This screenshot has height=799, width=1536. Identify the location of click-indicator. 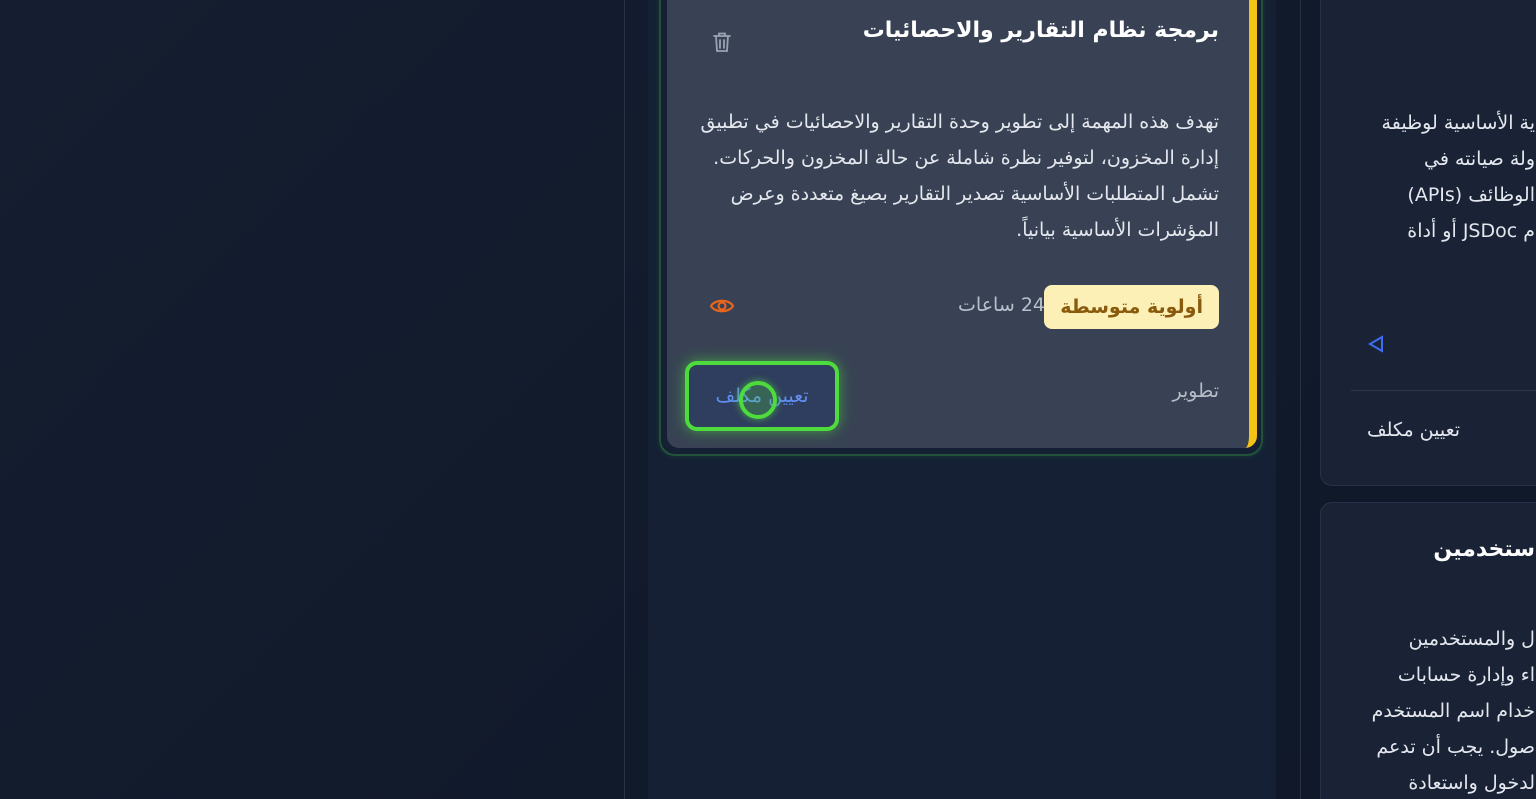
(758, 400).